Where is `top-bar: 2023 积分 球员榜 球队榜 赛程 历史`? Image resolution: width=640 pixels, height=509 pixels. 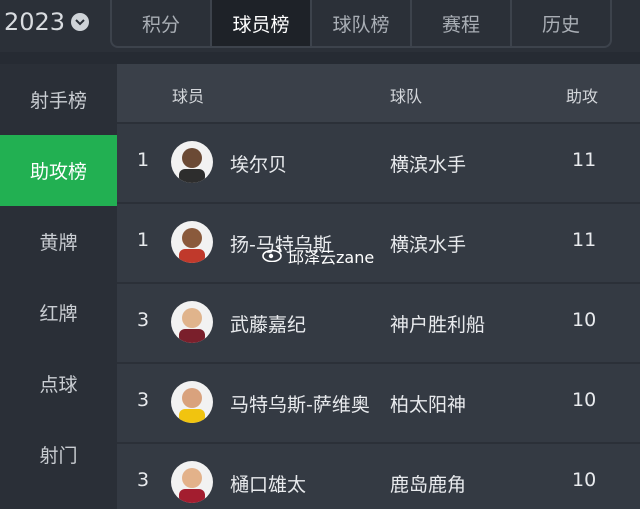
top-bar: 2023 积分 球员榜 球队榜 赛程 历史 is located at coordinates (320, 26).